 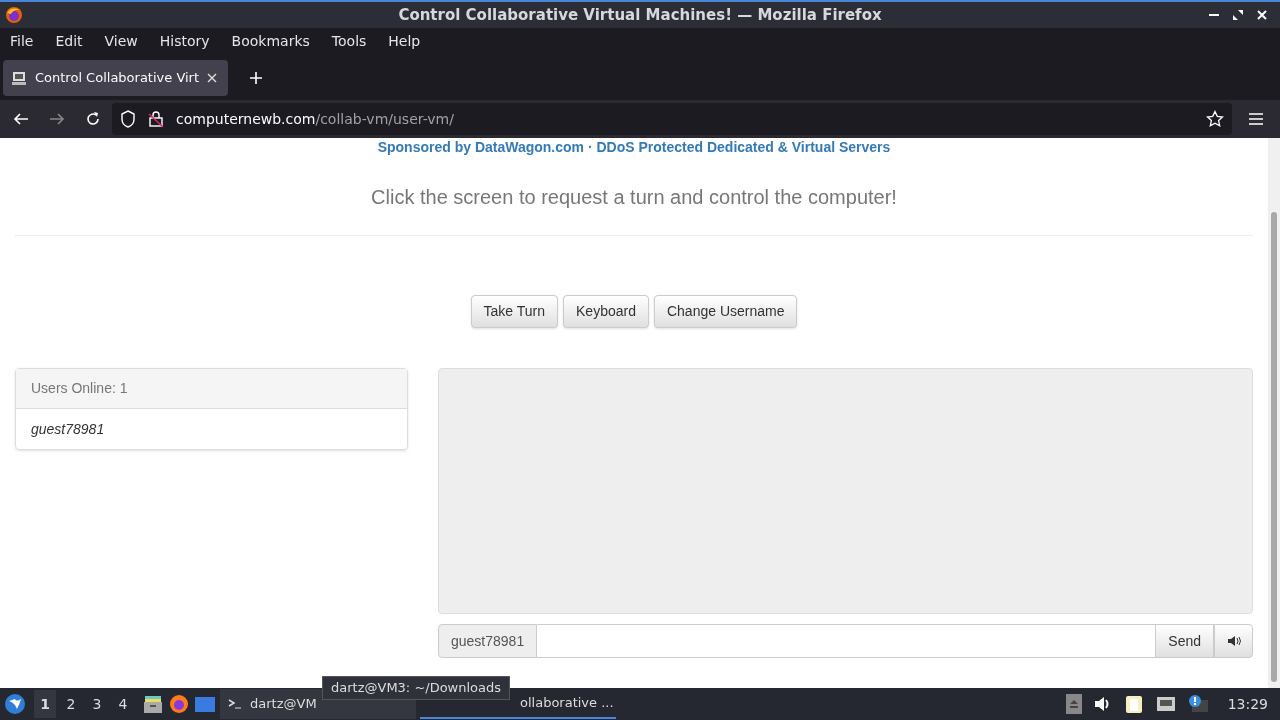 I want to click on url-text: computernewb.com/collab-vm/user-vm/, so click(x=315, y=119).